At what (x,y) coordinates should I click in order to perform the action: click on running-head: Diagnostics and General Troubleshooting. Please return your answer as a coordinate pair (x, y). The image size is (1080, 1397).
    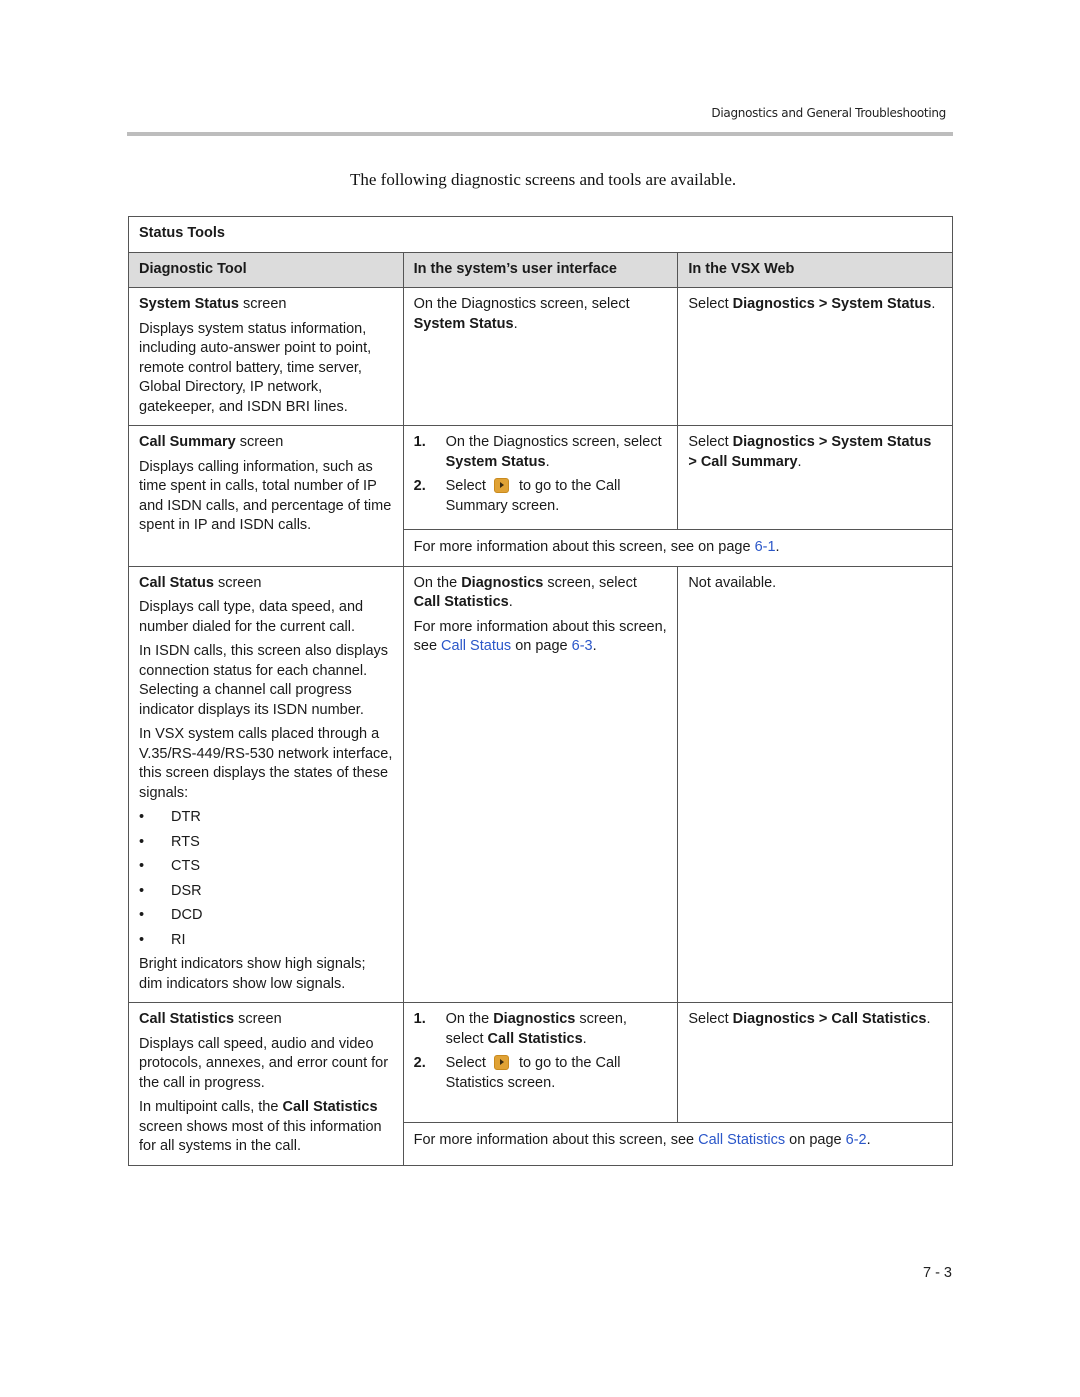
    Looking at the image, I should click on (828, 113).